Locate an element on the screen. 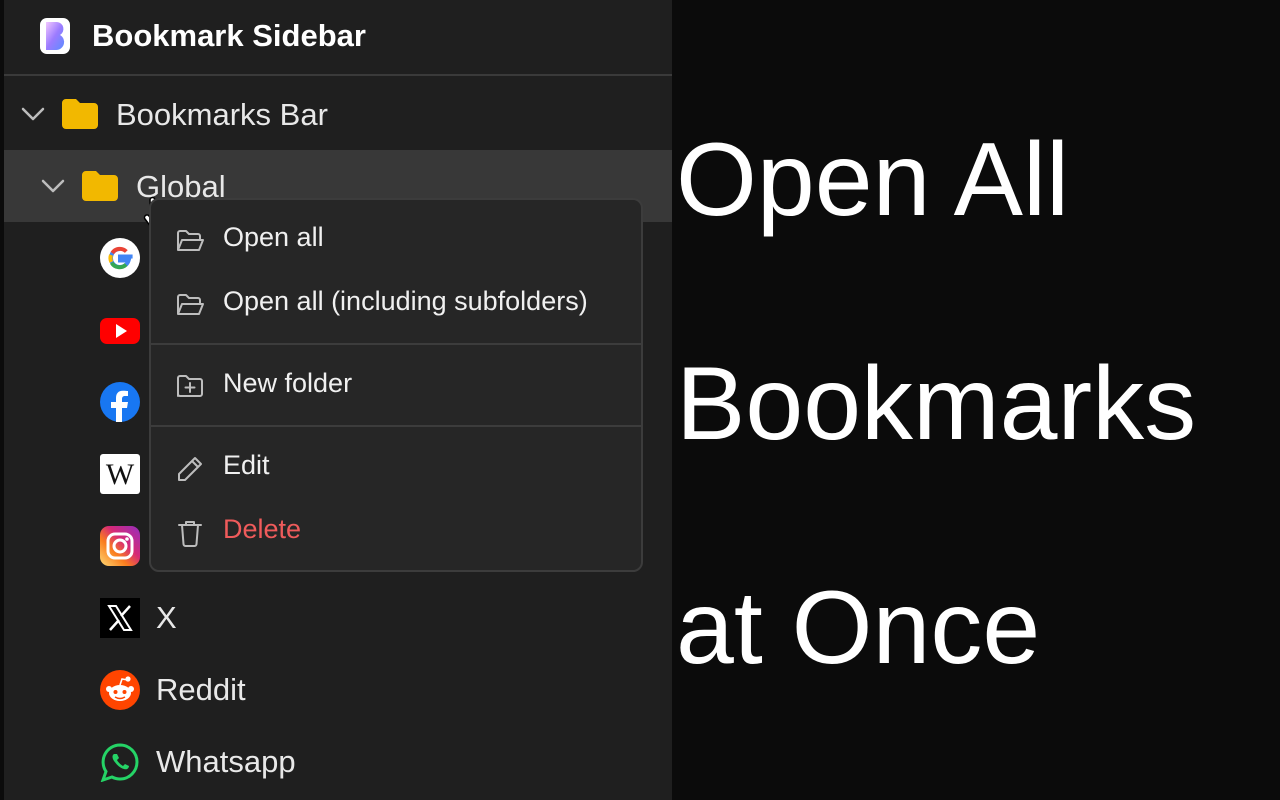 The image size is (1280, 800). x-icon is located at coordinates (120, 618).